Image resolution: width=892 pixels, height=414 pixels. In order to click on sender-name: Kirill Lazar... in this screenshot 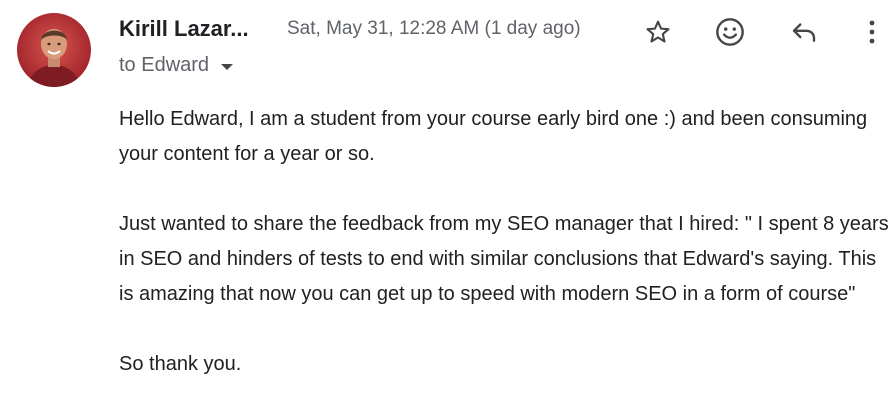, I will do `click(184, 29)`.